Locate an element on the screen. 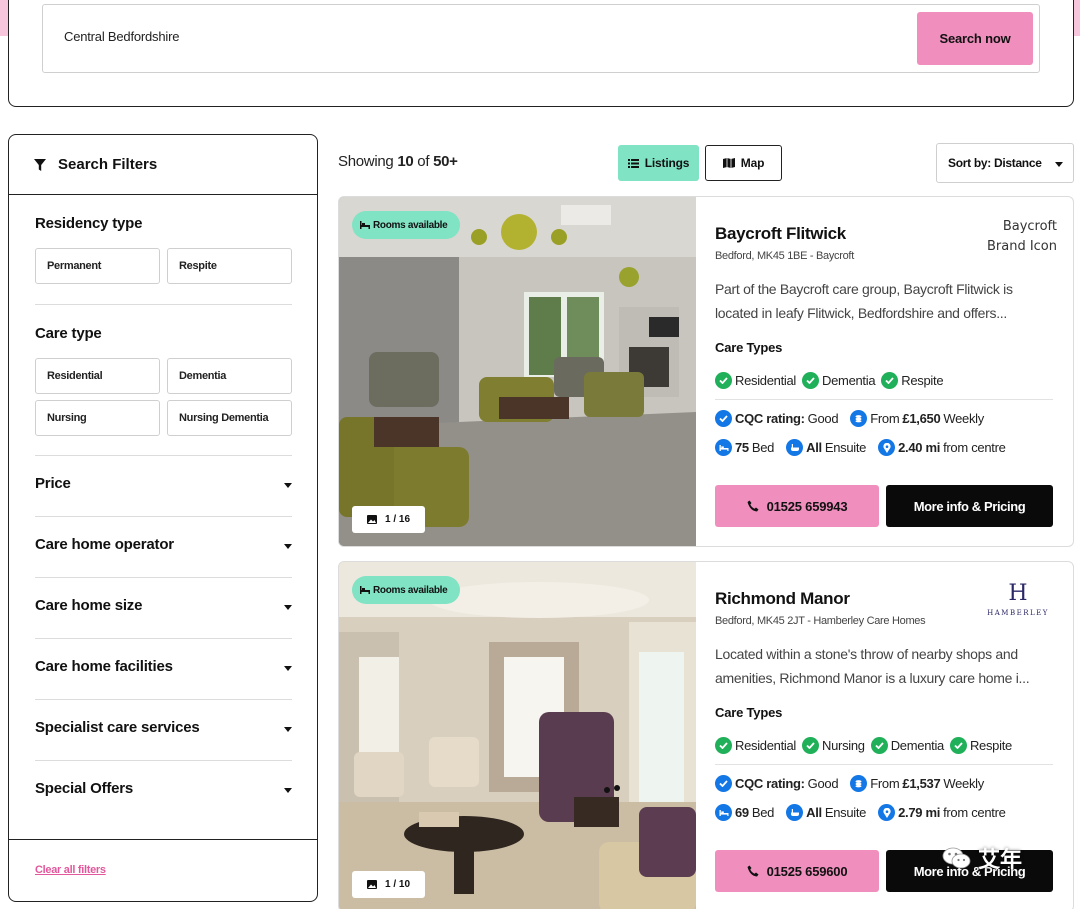 This screenshot has width=1080, height=909. call-phone-button: 01525 659600 is located at coordinates (797, 871).